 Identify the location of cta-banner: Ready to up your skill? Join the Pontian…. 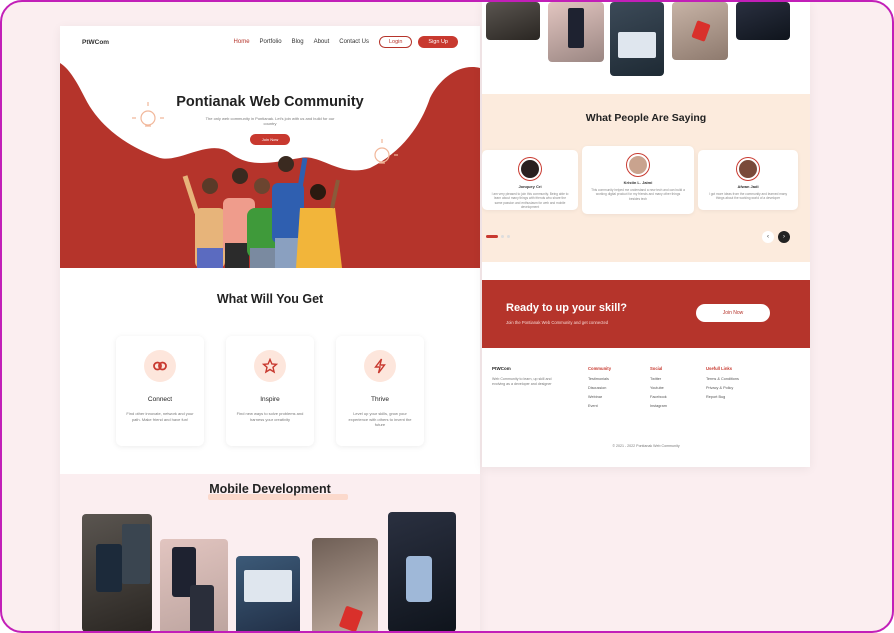
(646, 314).